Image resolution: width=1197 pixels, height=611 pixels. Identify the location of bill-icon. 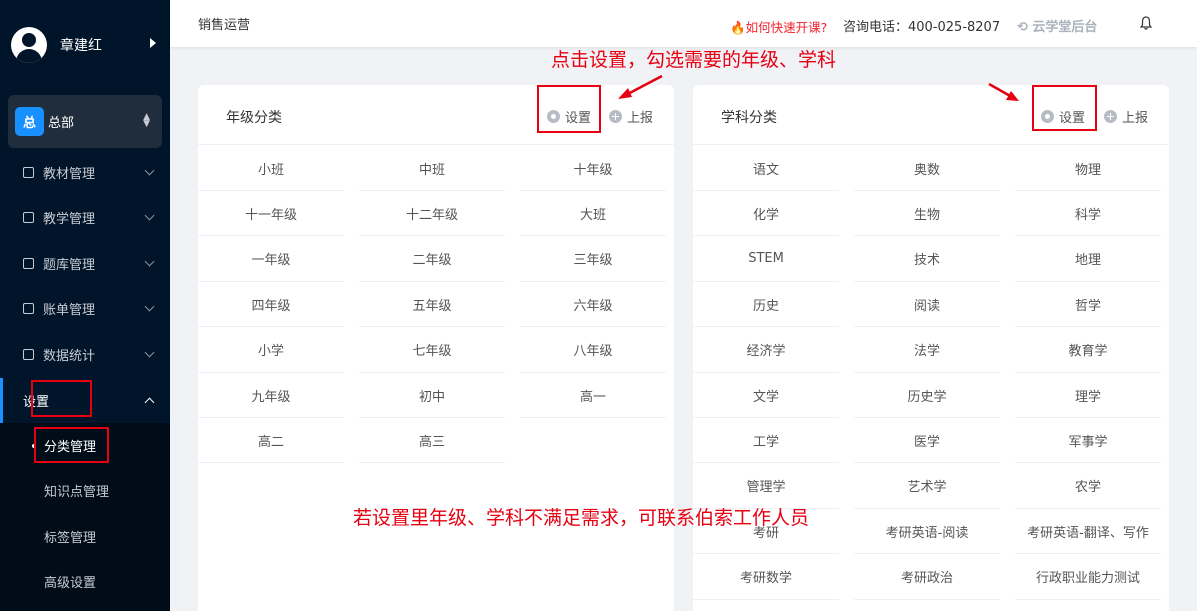
(28, 308).